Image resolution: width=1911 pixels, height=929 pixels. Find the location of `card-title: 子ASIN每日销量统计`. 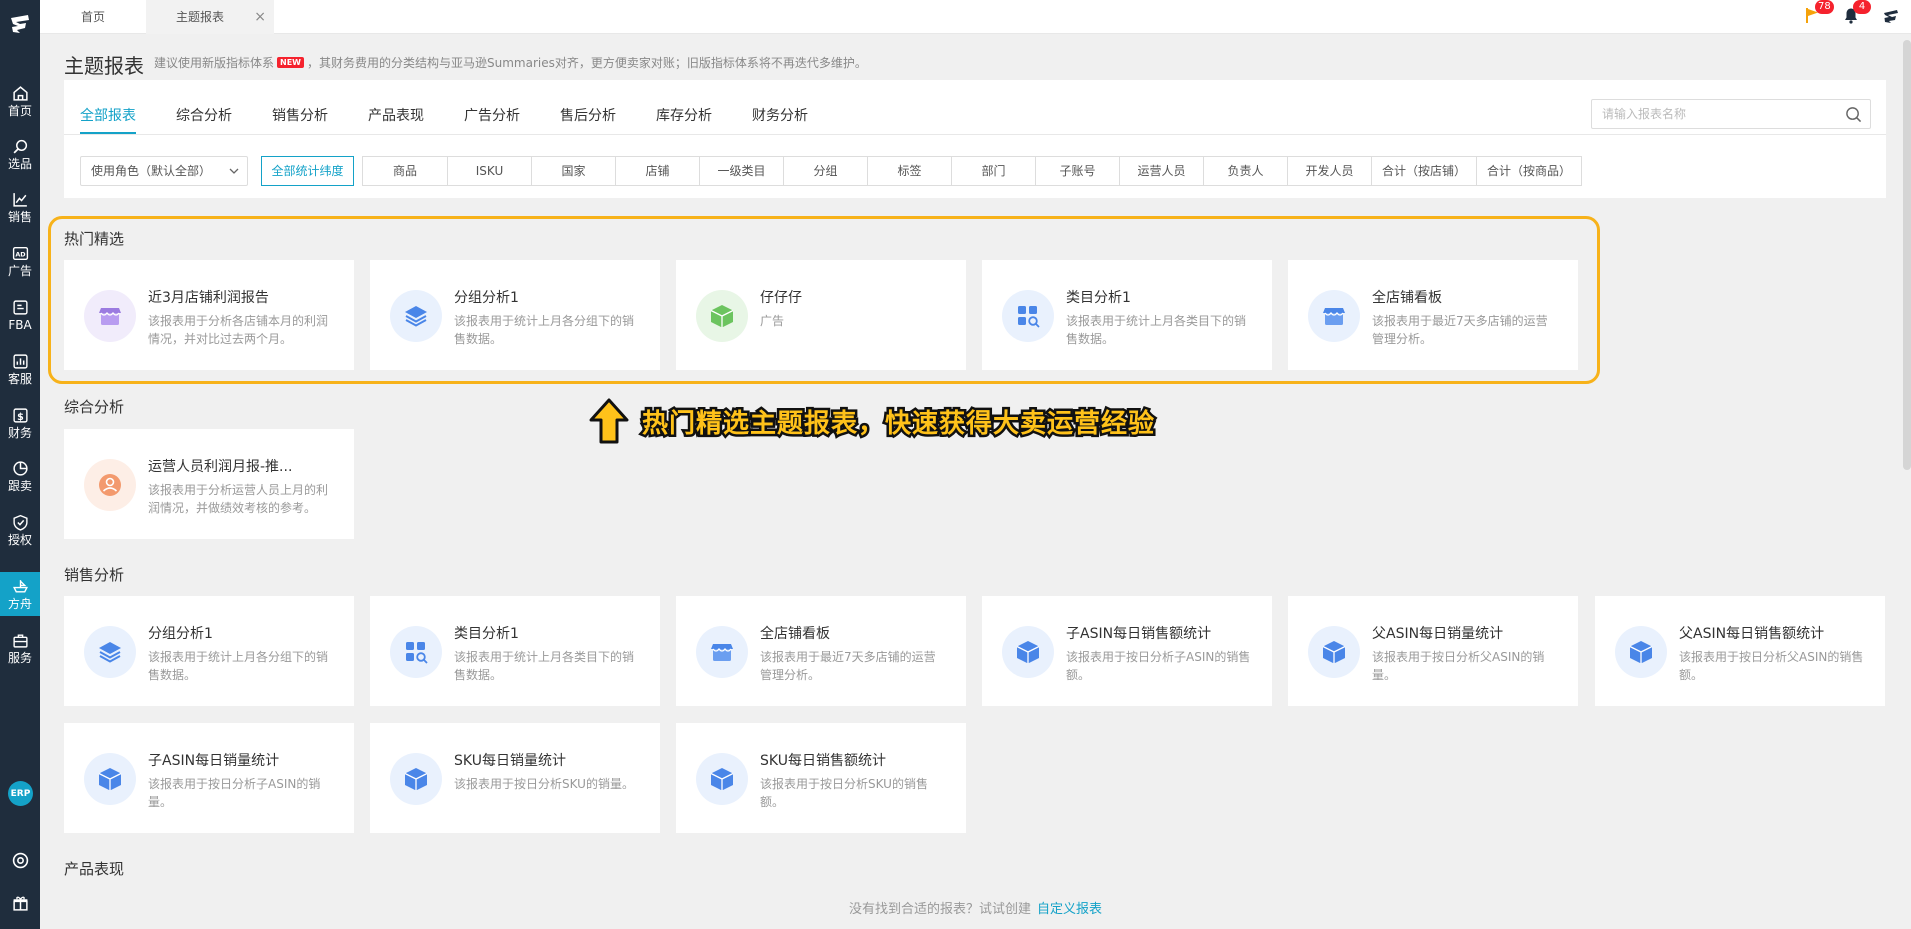

card-title: 子ASIN每日销量统计 is located at coordinates (214, 761).